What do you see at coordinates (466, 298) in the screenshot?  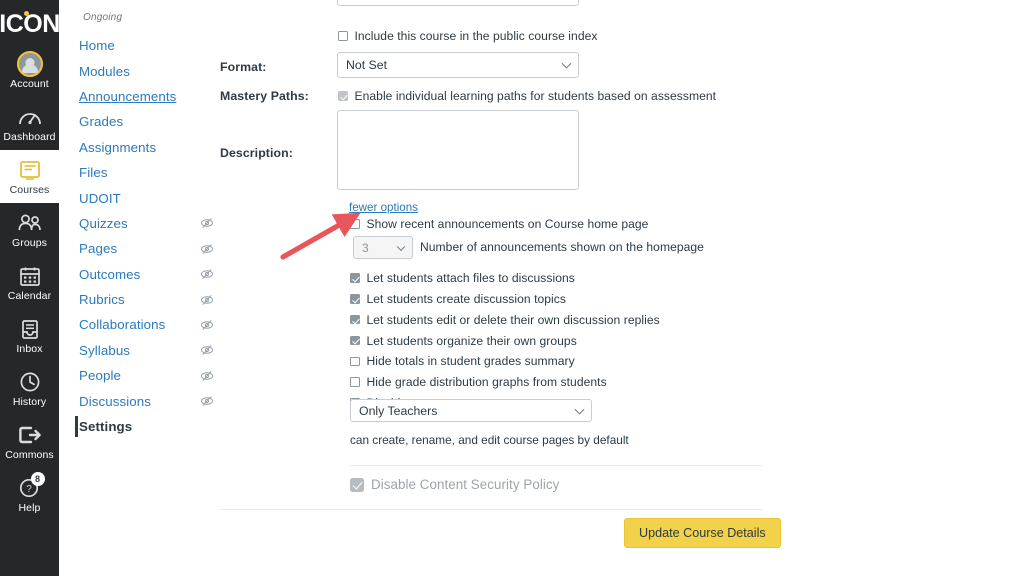 I see `let-students-create-topics-label: Let students create discussion topics` at bounding box center [466, 298].